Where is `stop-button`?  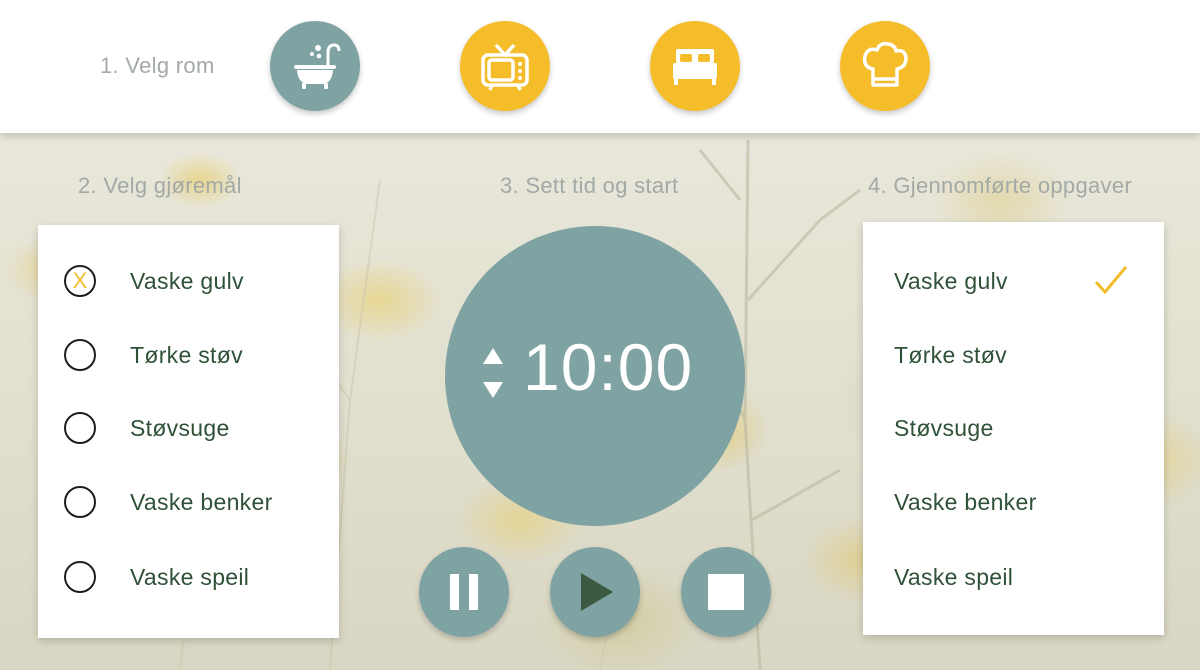
stop-button is located at coordinates (726, 592).